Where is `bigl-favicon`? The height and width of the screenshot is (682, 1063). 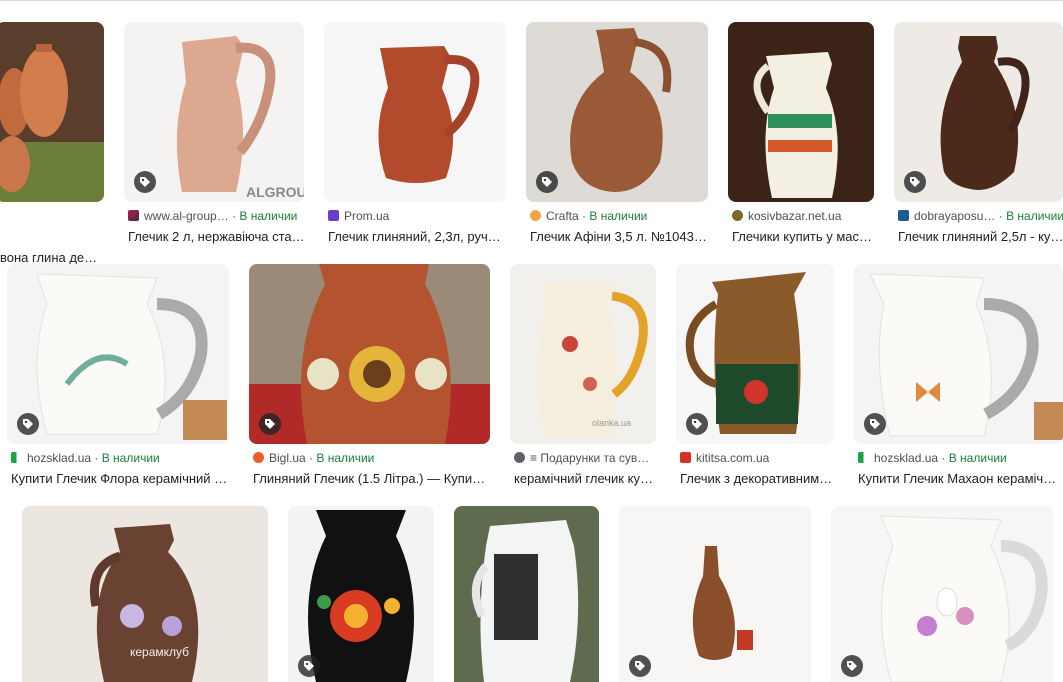
bigl-favicon is located at coordinates (258, 457).